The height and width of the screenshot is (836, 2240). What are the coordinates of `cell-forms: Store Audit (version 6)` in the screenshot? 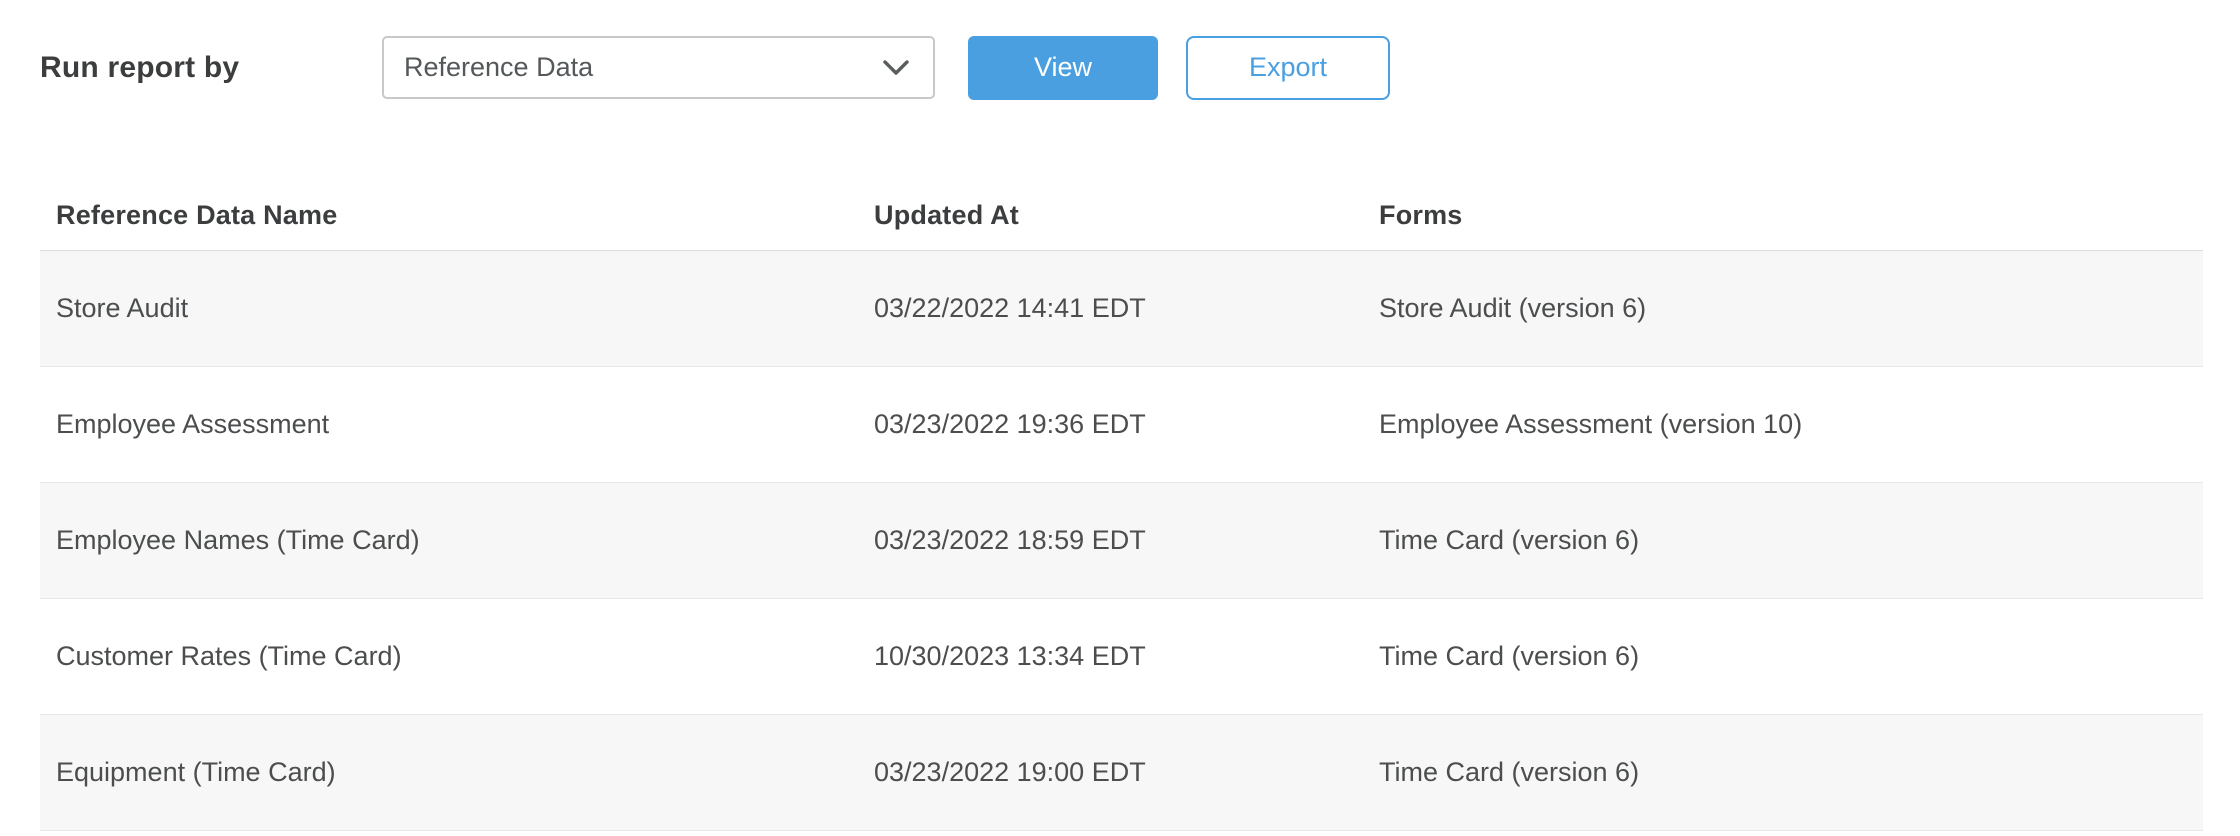 It's located at (1513, 308).